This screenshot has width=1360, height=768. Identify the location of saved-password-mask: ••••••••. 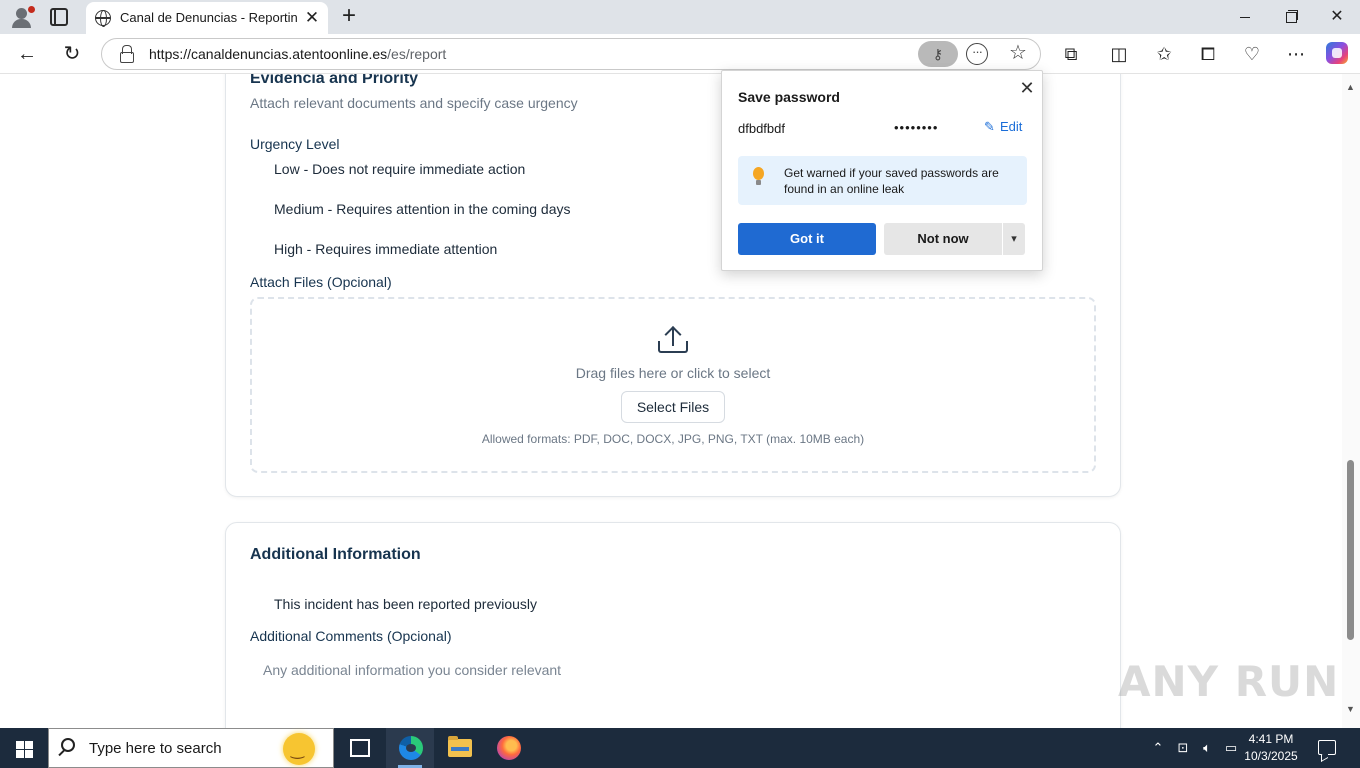
(916, 127).